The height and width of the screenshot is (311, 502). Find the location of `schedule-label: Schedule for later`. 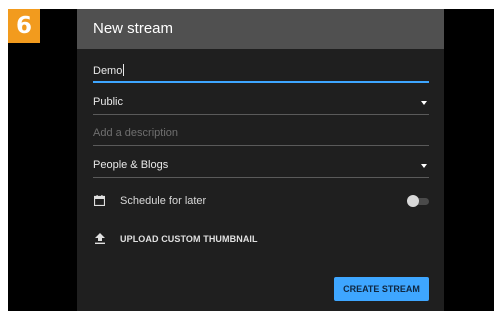

schedule-label: Schedule for later is located at coordinates (163, 201).